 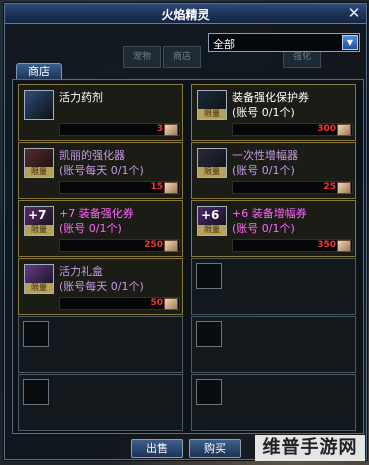 What do you see at coordinates (292, 129) in the screenshot?
I see `price-bar: 300` at bounding box center [292, 129].